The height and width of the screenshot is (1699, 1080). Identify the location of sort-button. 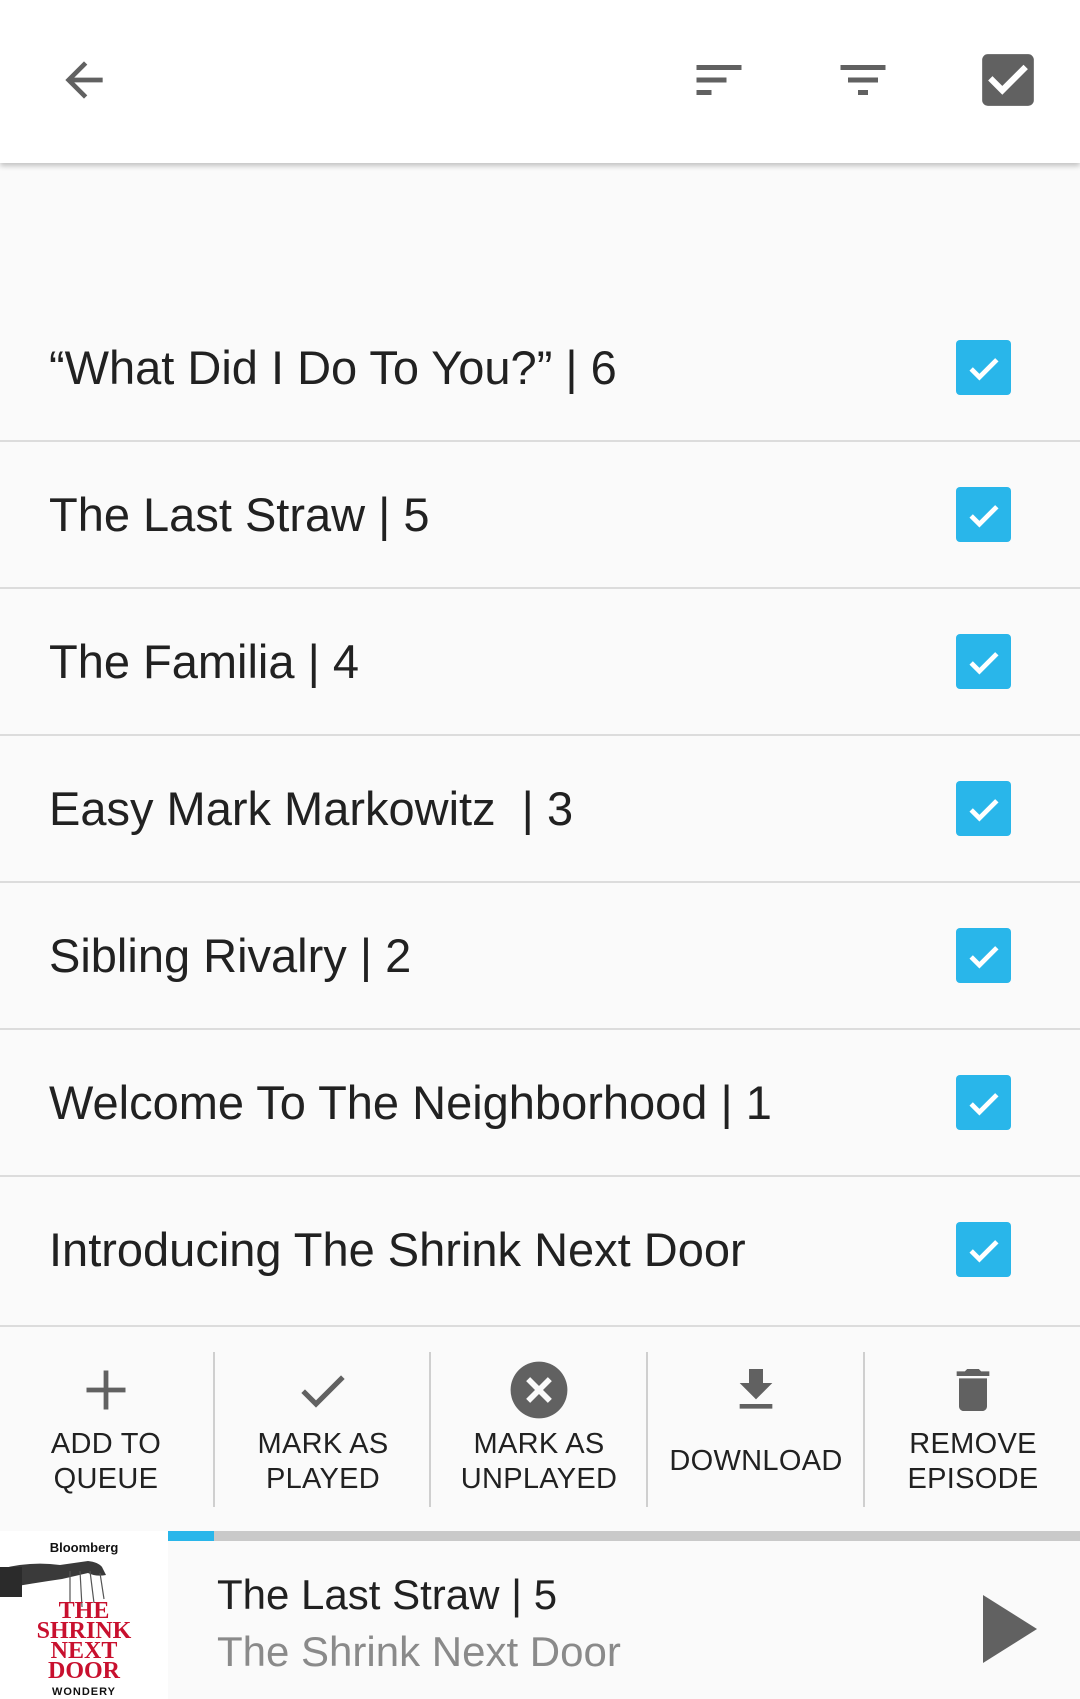
(719, 80).